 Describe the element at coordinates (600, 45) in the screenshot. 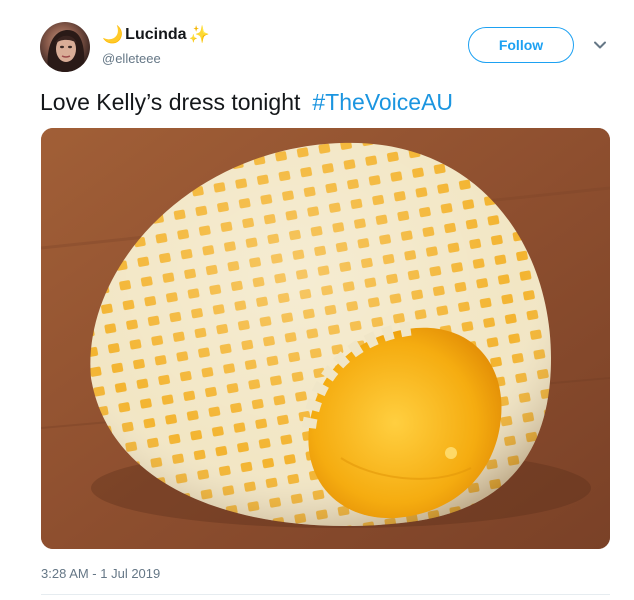

I see `chevron-down-icon` at that location.